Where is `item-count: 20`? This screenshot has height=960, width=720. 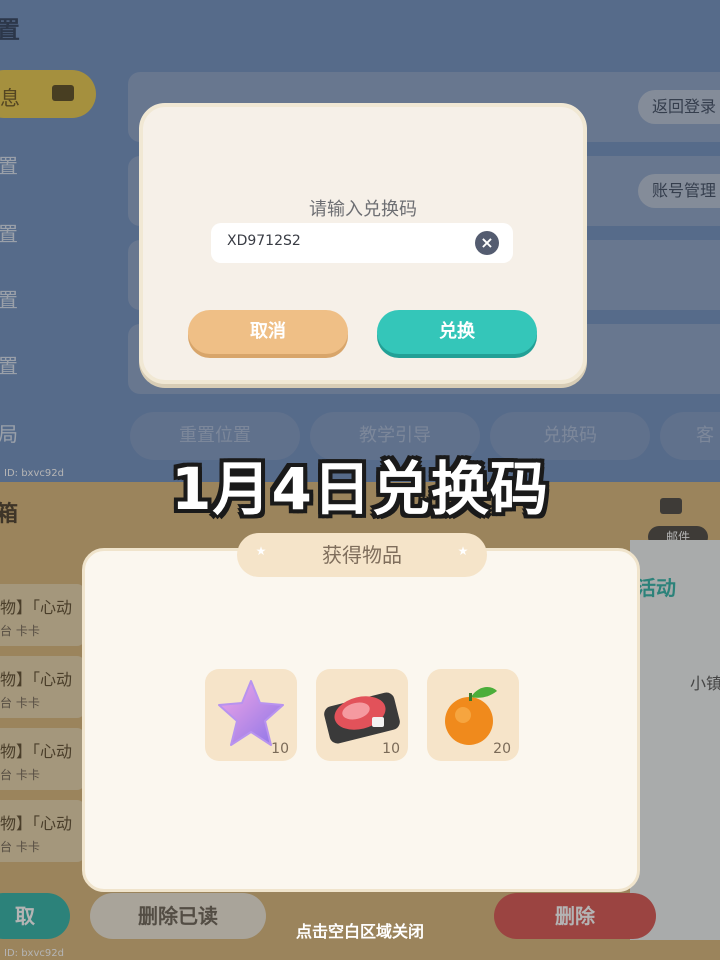 item-count: 20 is located at coordinates (502, 749).